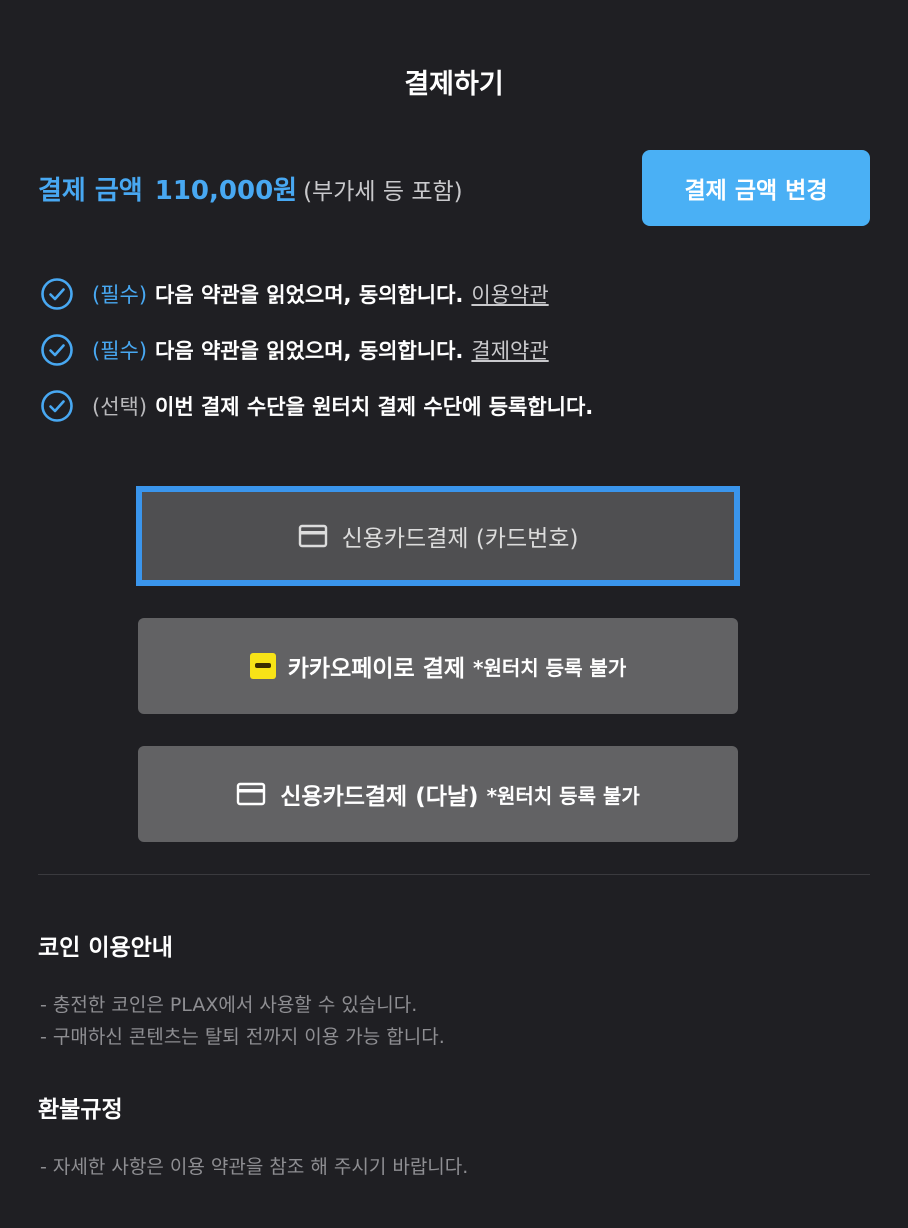 This screenshot has width=908, height=1228. What do you see at coordinates (454, 84) in the screenshot?
I see `page-title: 결제하기` at bounding box center [454, 84].